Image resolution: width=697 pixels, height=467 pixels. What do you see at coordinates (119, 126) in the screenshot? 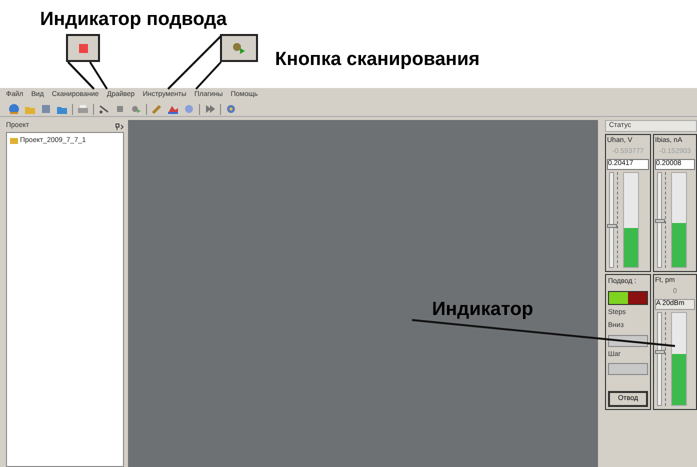
I see `pin-icon` at bounding box center [119, 126].